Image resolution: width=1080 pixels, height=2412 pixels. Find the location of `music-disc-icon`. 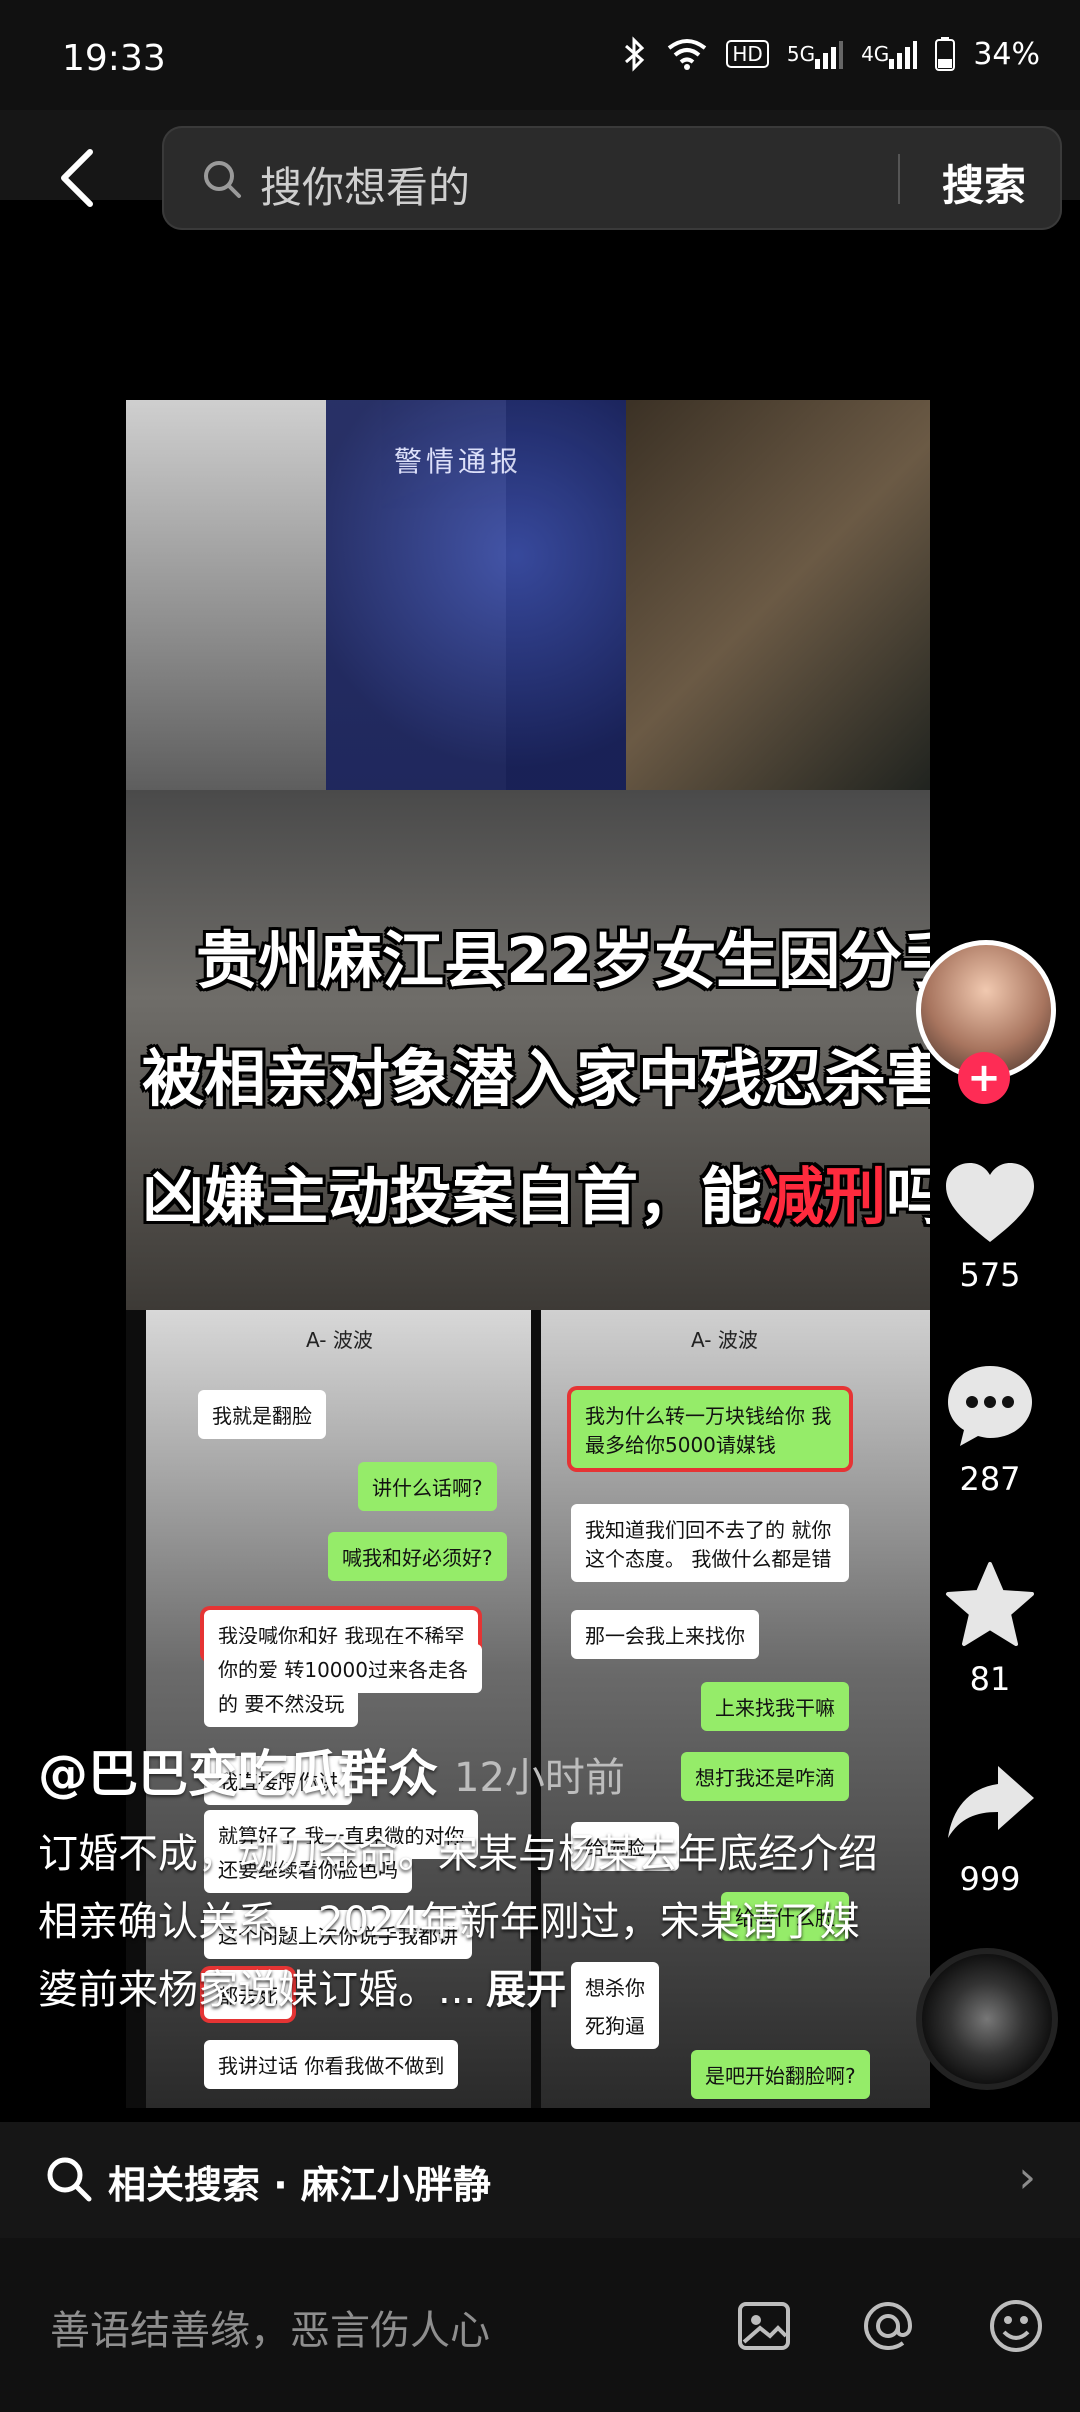

music-disc-icon is located at coordinates (987, 2019).